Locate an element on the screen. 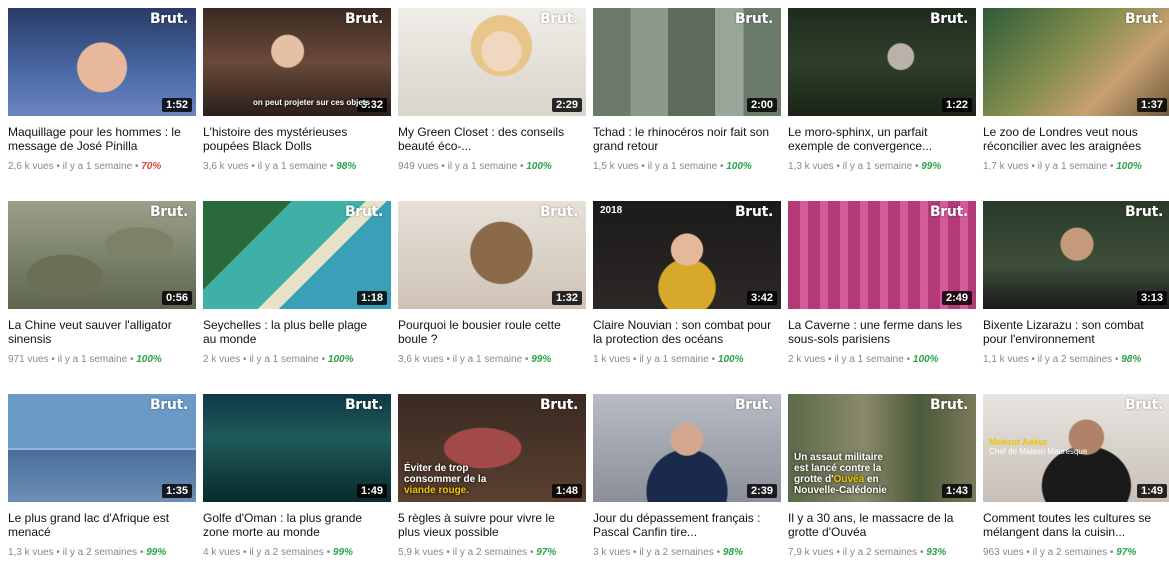 This screenshot has height=562, width=1169. video-thumbnail: Brut. 0:56 is located at coordinates (102, 255).